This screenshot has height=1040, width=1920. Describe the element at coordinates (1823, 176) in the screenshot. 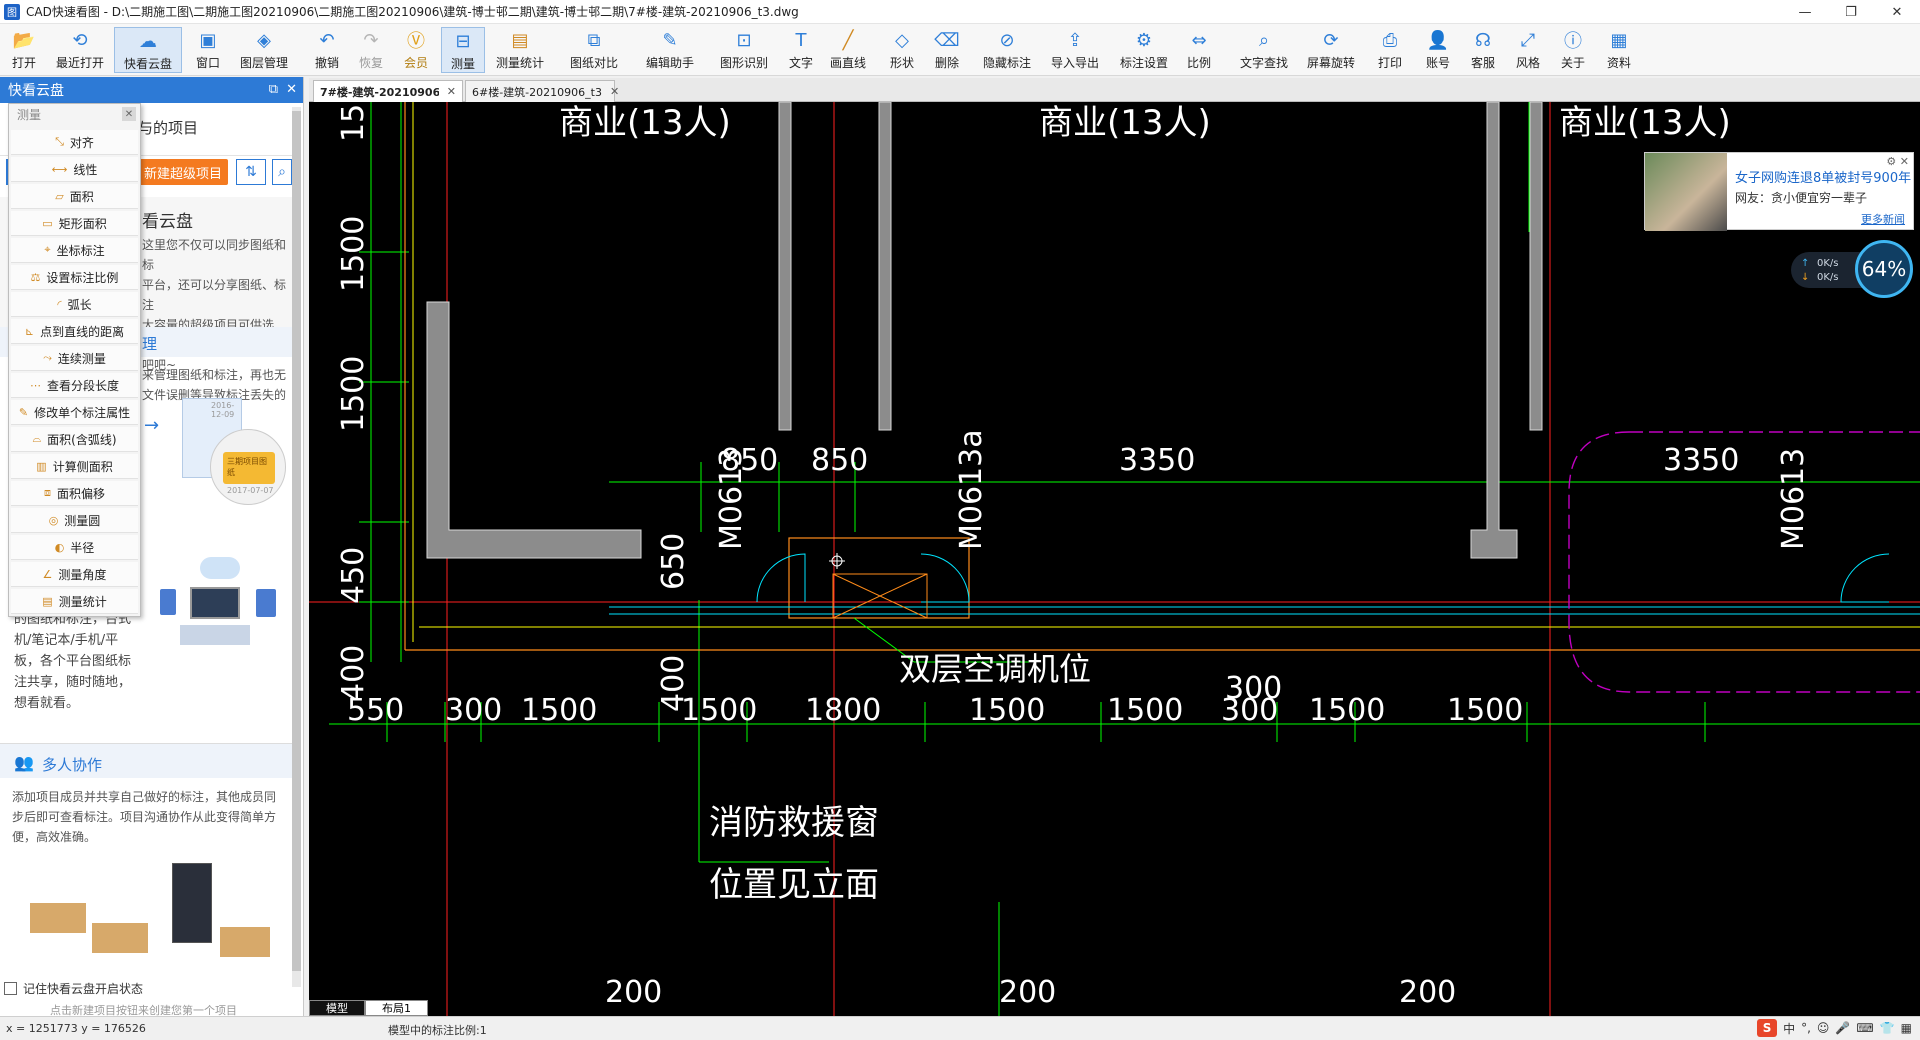

I see `news-title: 女子网购连退8单被封号900年` at that location.